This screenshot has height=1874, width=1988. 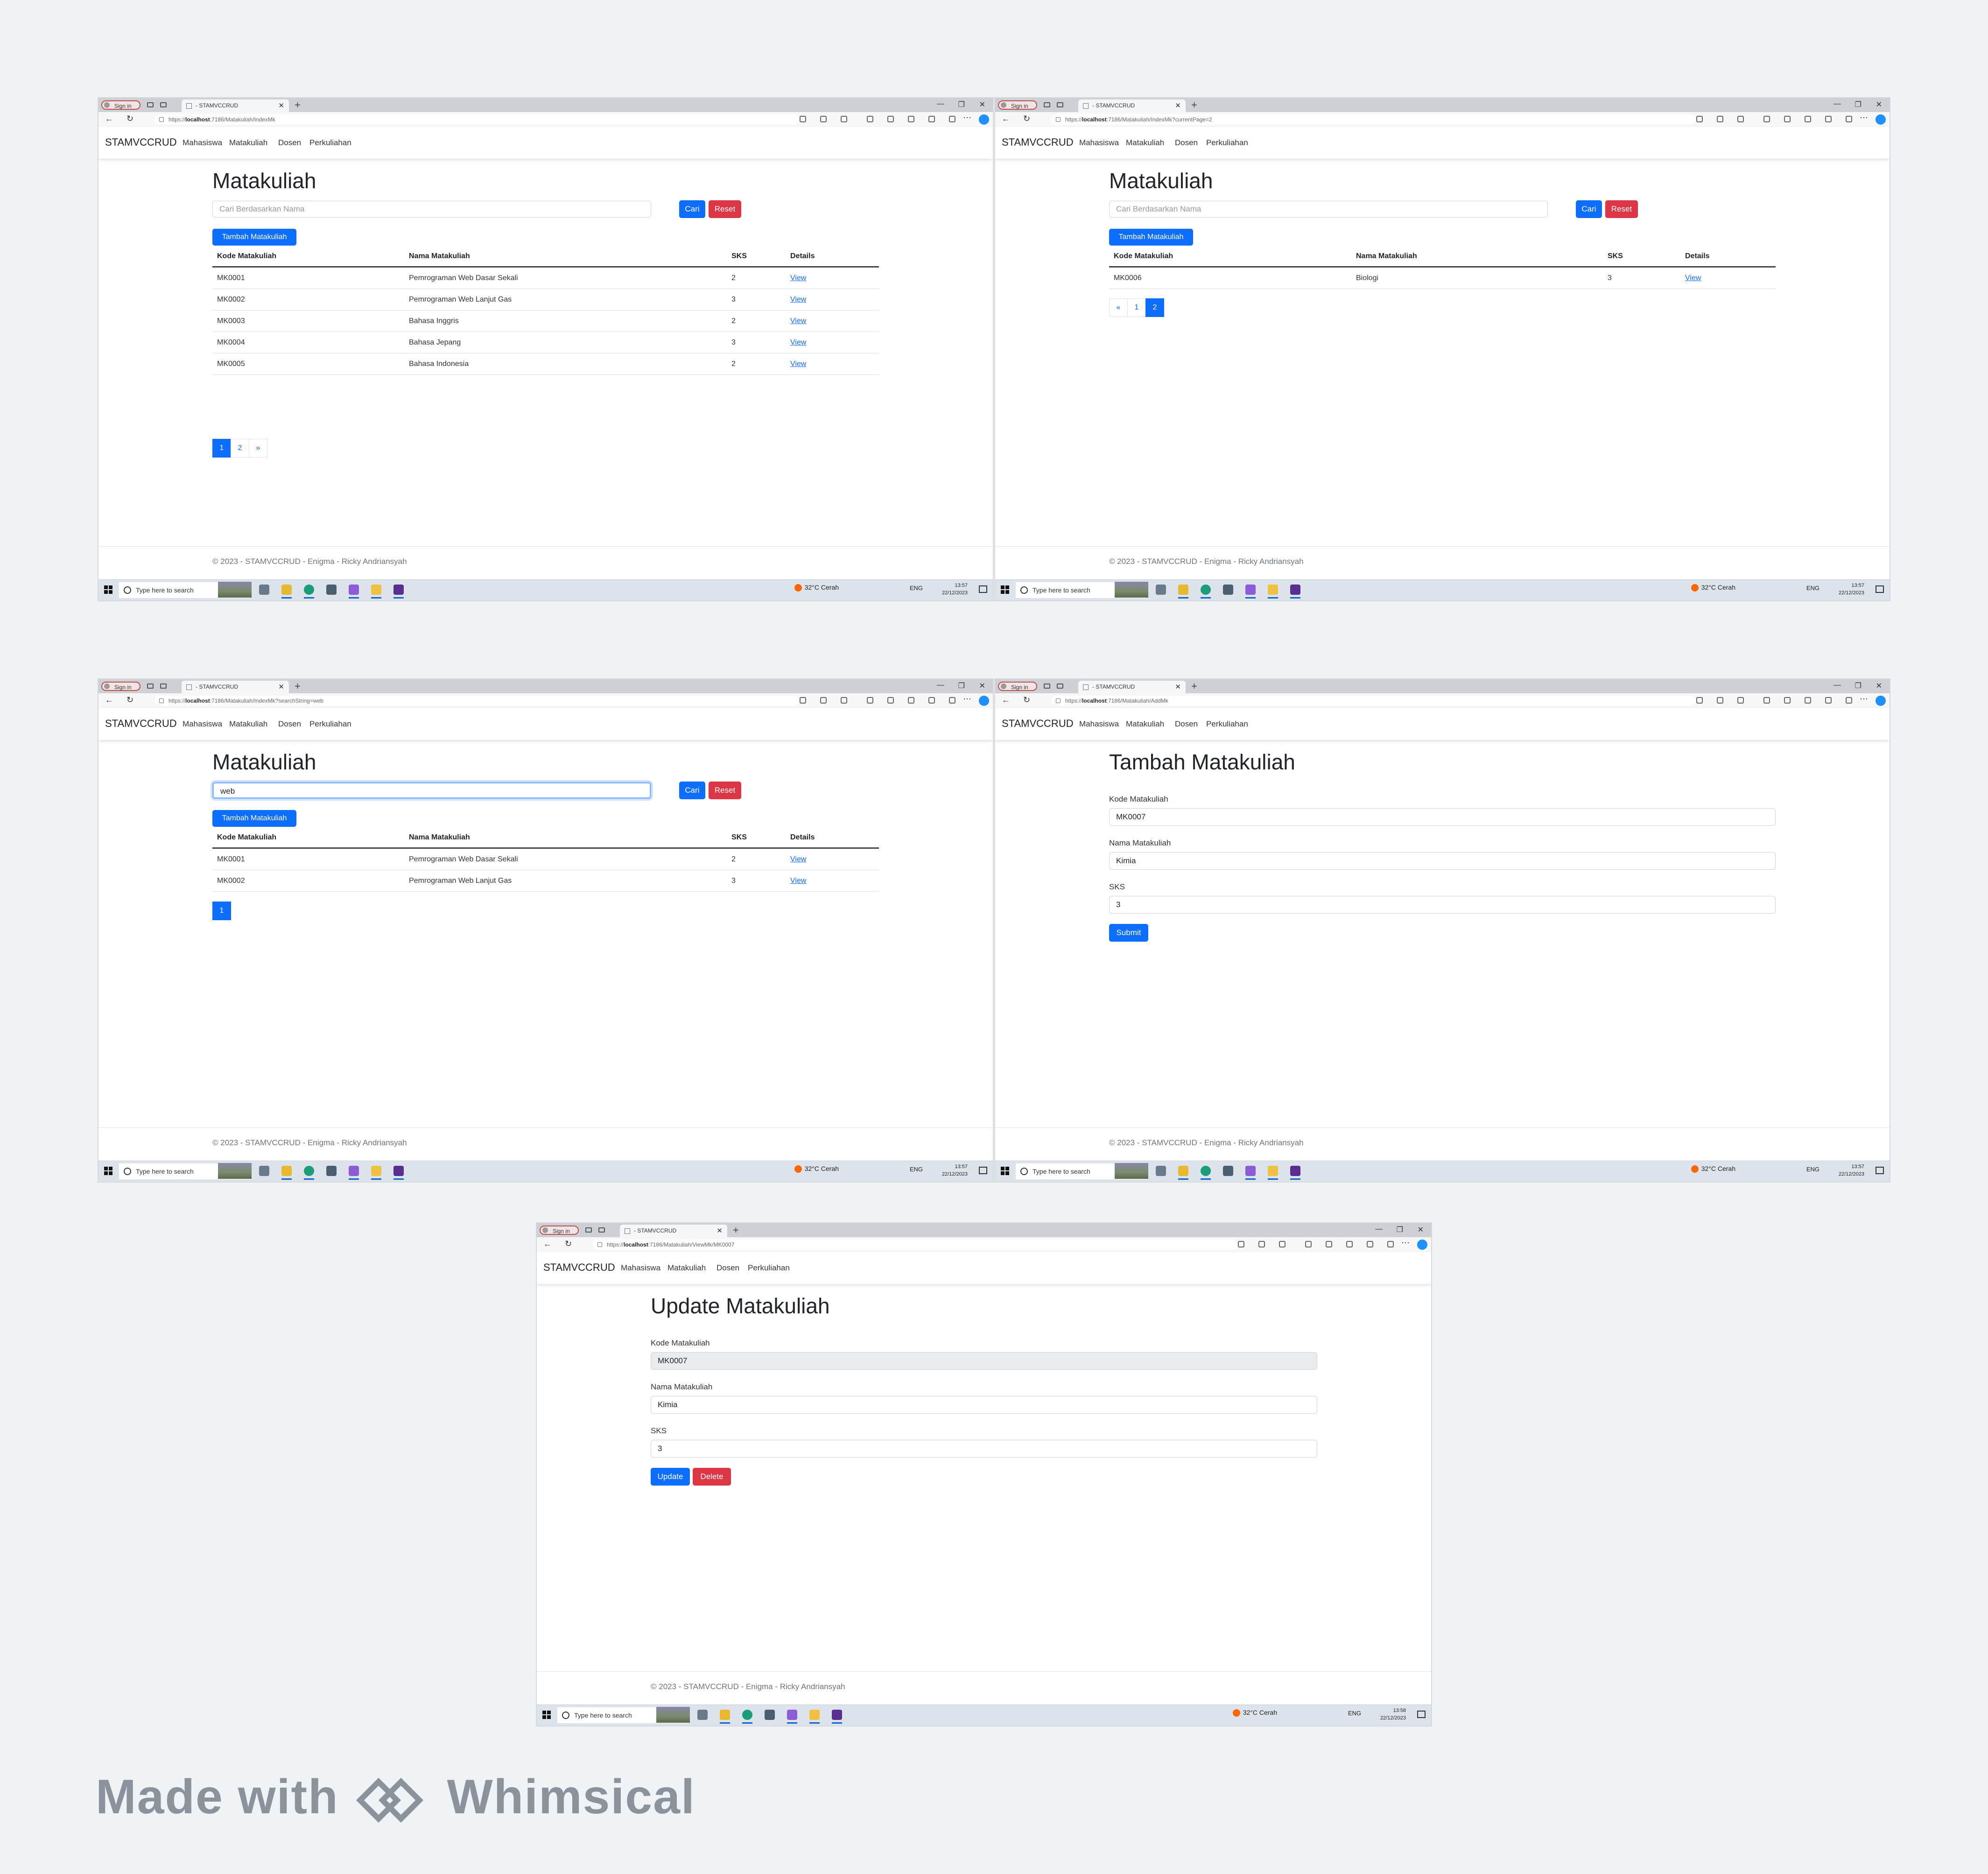 What do you see at coordinates (254, 818) in the screenshot?
I see `tambah-matakuliah-button: Tambah Matakuliah` at bounding box center [254, 818].